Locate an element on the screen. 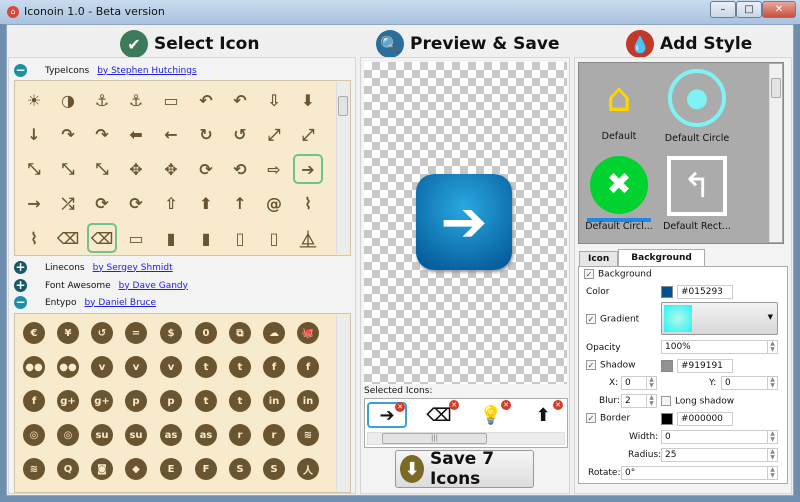 Image resolution: width=800 pixels, height=502 pixels. gradient-checkbox: ✓ Gradient is located at coordinates (612, 319).